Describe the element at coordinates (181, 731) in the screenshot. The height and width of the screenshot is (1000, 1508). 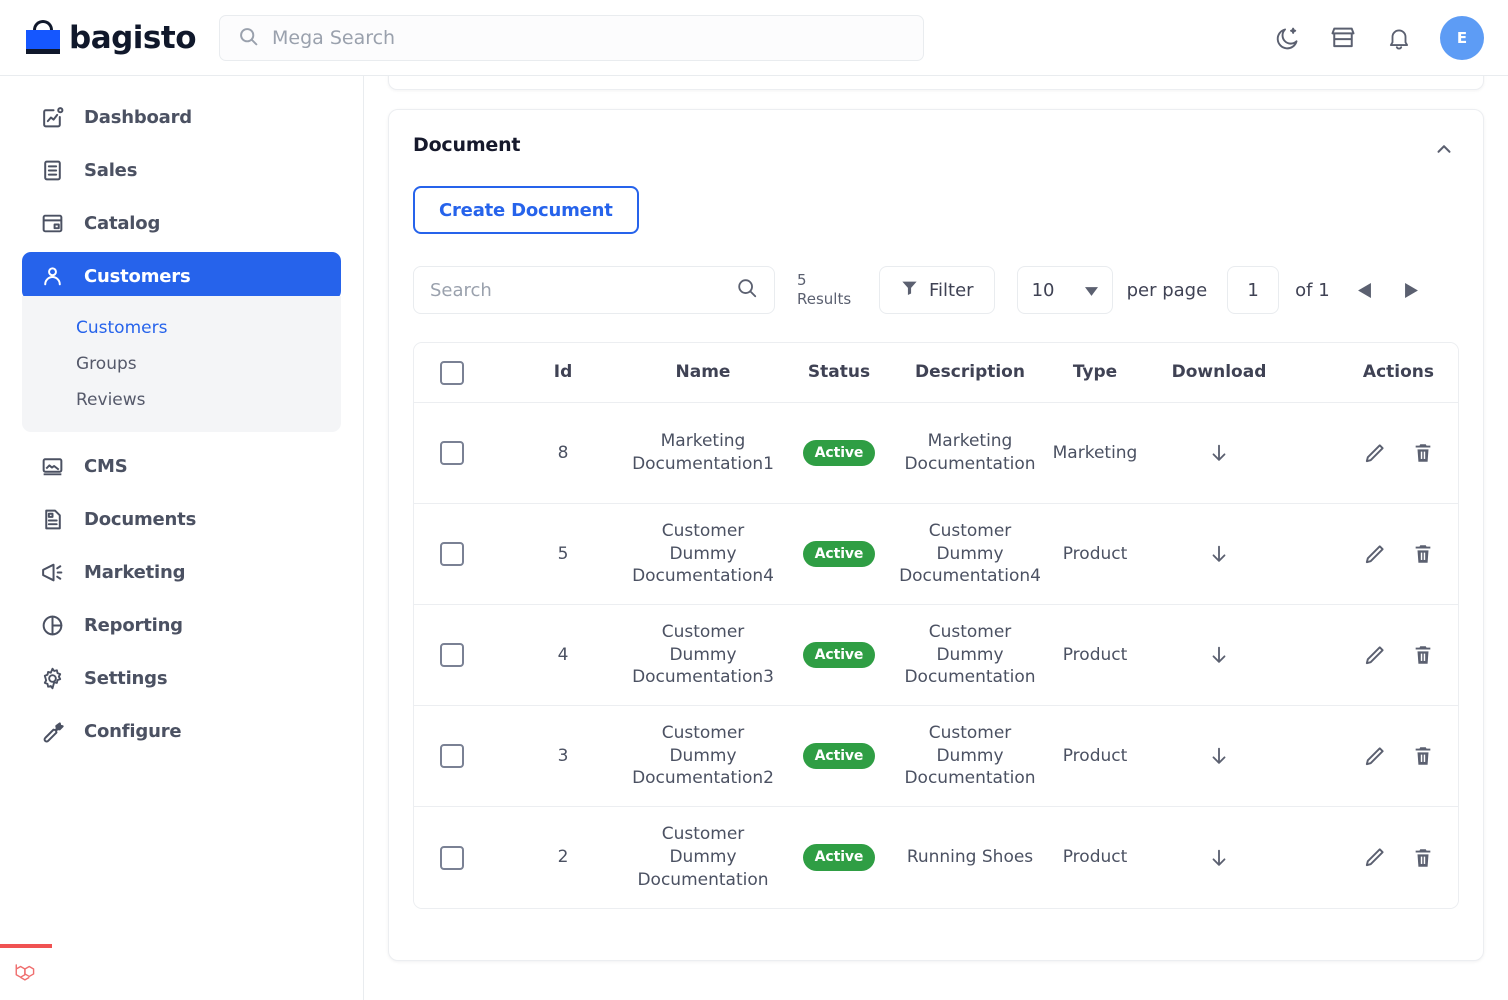
I see `sidebar-item-configure: Configure` at that location.